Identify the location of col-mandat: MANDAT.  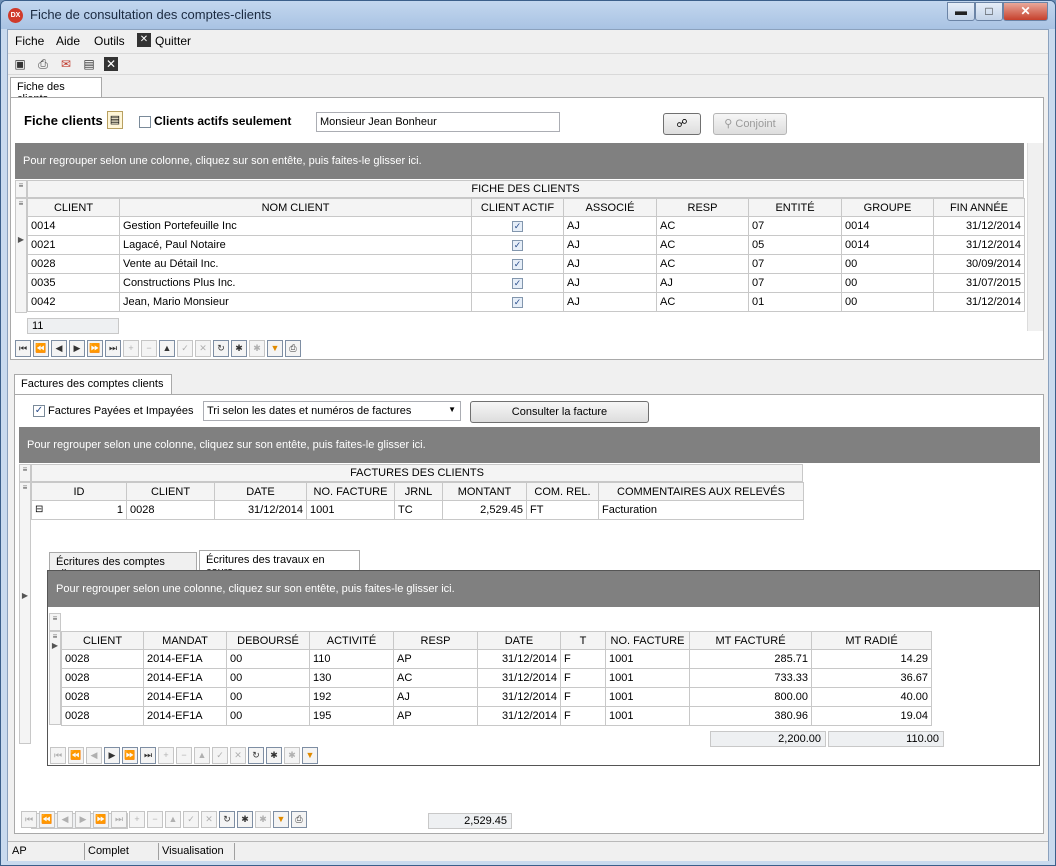
(185, 640).